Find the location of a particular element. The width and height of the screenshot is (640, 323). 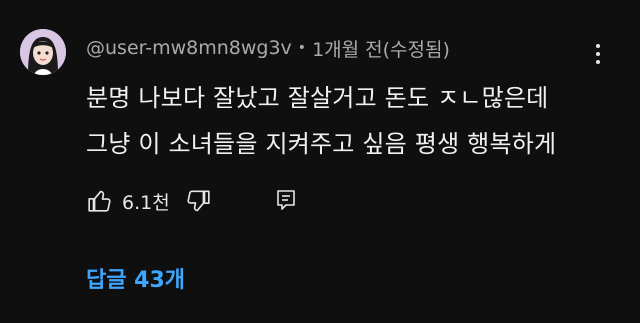

edited-label: (수정됨) is located at coordinates (416, 49).